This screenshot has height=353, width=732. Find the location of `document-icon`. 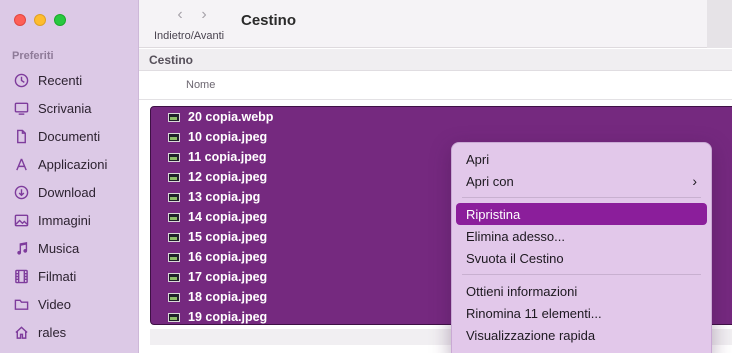

document-icon is located at coordinates (21, 136).